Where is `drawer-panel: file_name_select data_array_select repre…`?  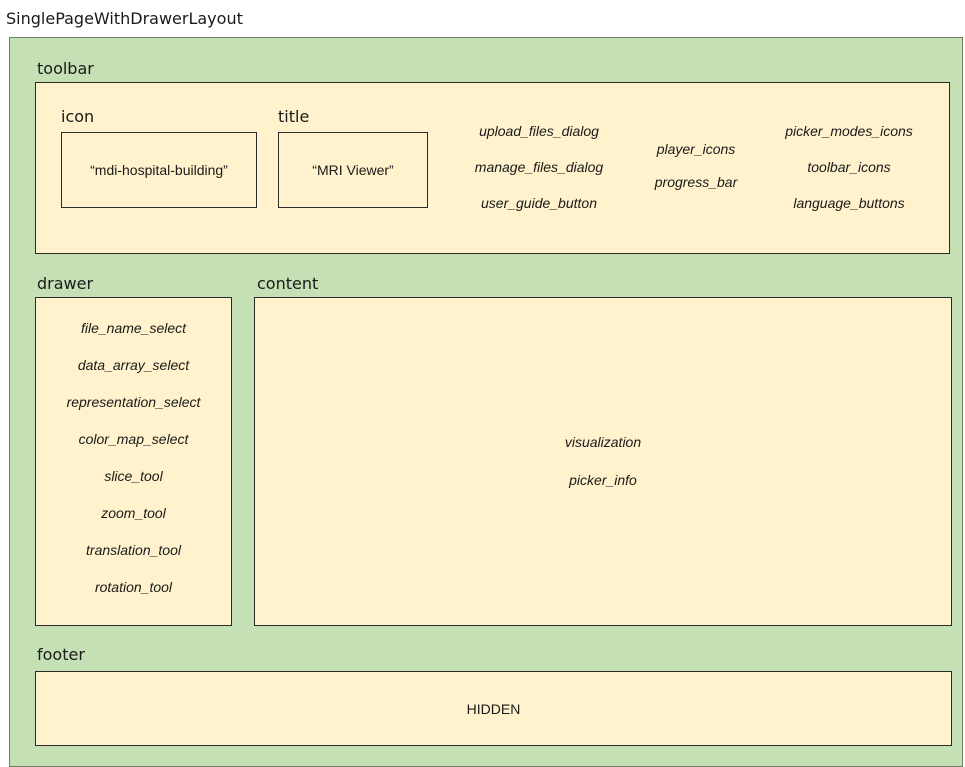 drawer-panel: file_name_select data_array_select repre… is located at coordinates (133, 461).